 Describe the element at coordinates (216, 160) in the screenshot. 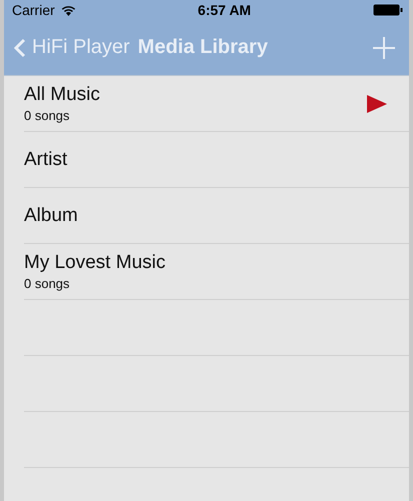

I see `list-item: Artist` at that location.